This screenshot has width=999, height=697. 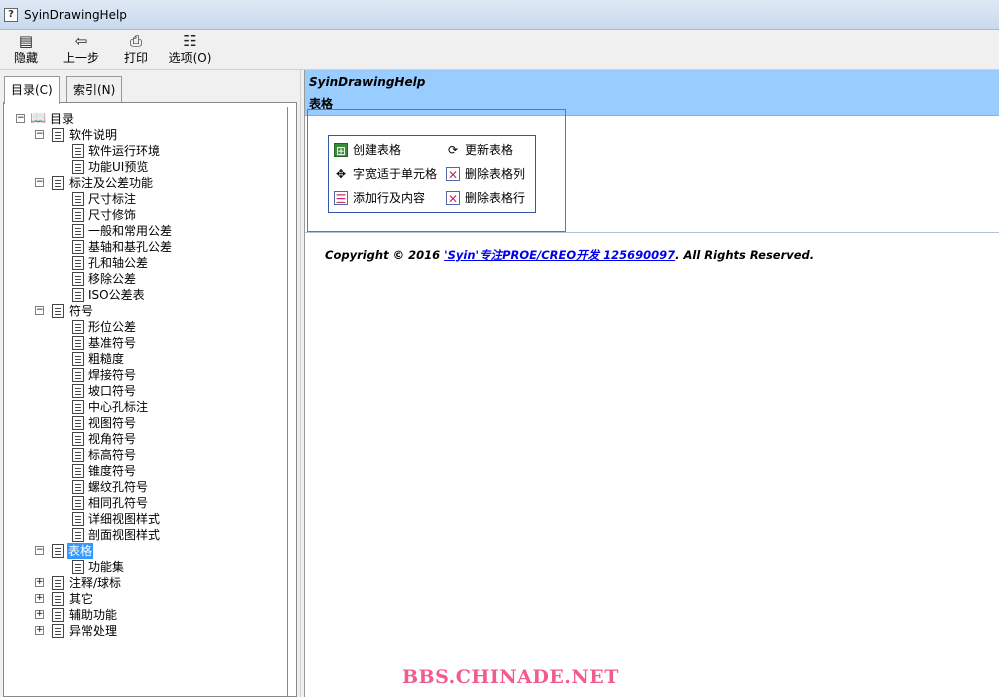 What do you see at coordinates (145, 551) in the screenshot?
I see `tree-node-tables: − 表格` at bounding box center [145, 551].